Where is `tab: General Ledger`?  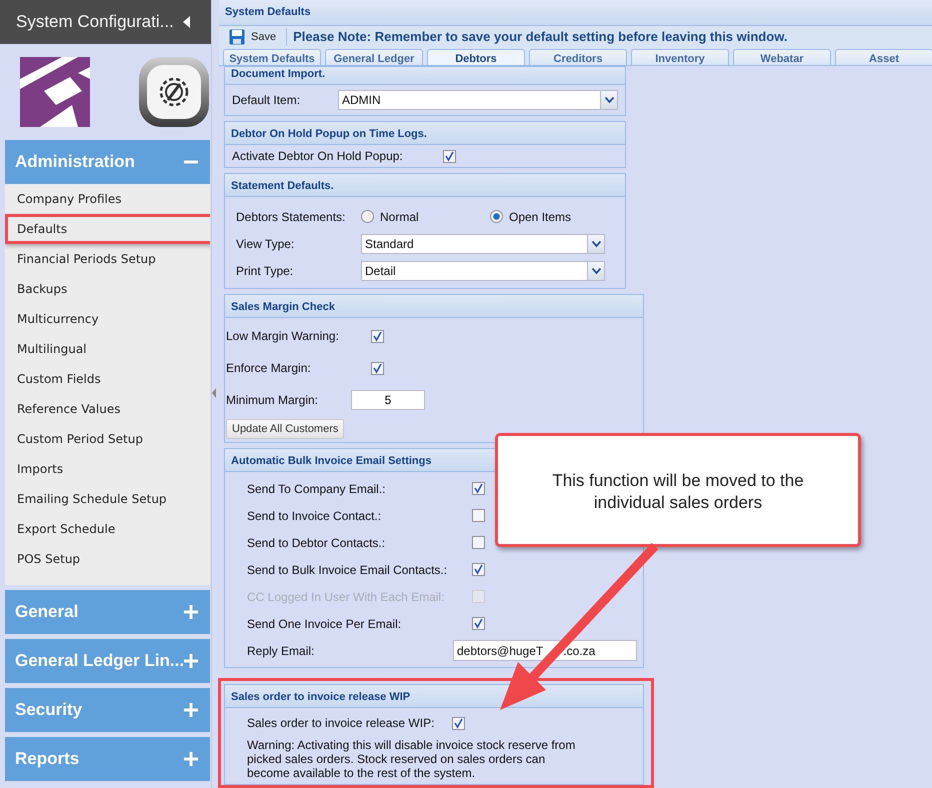 tab: General Ledger is located at coordinates (374, 57).